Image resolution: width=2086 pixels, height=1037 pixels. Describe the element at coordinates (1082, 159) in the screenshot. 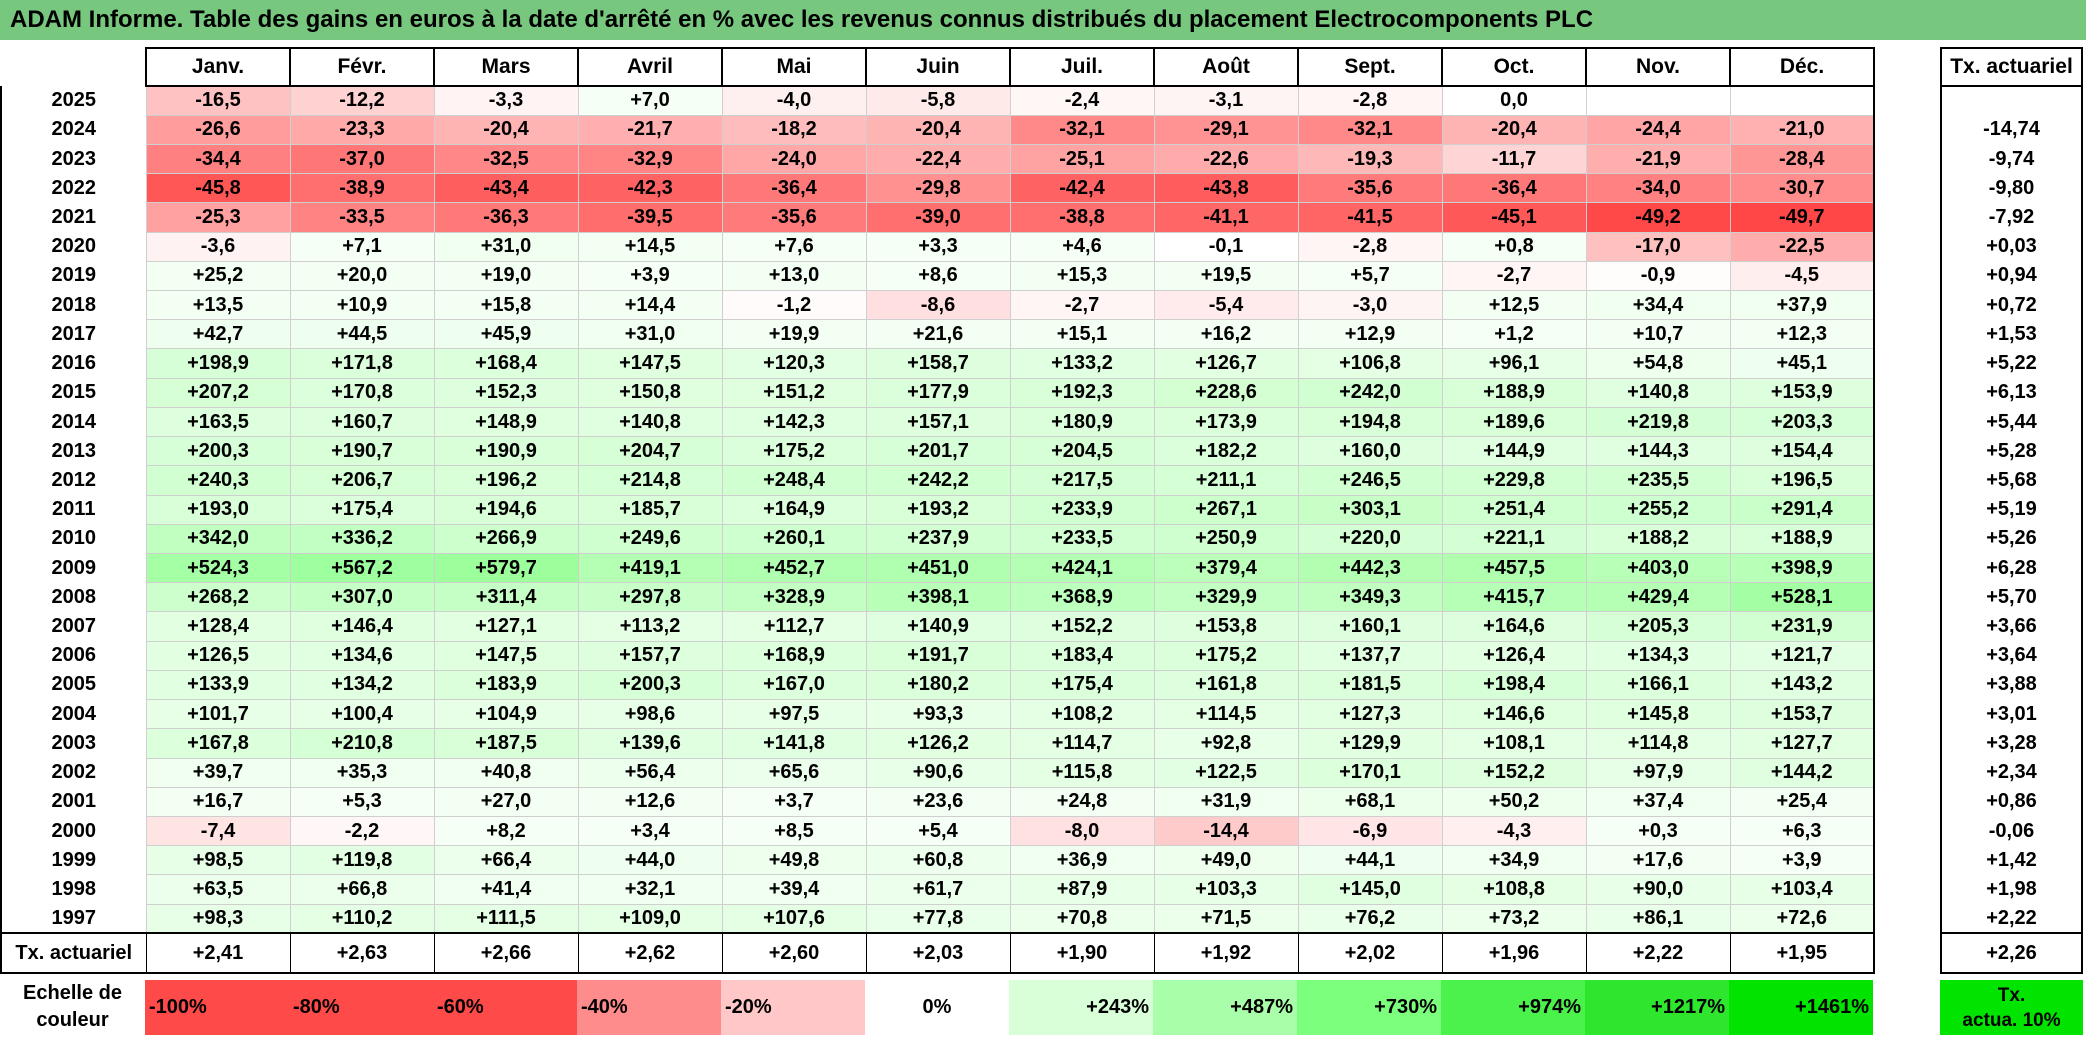

I see `gain-cell: -25,1` at that location.